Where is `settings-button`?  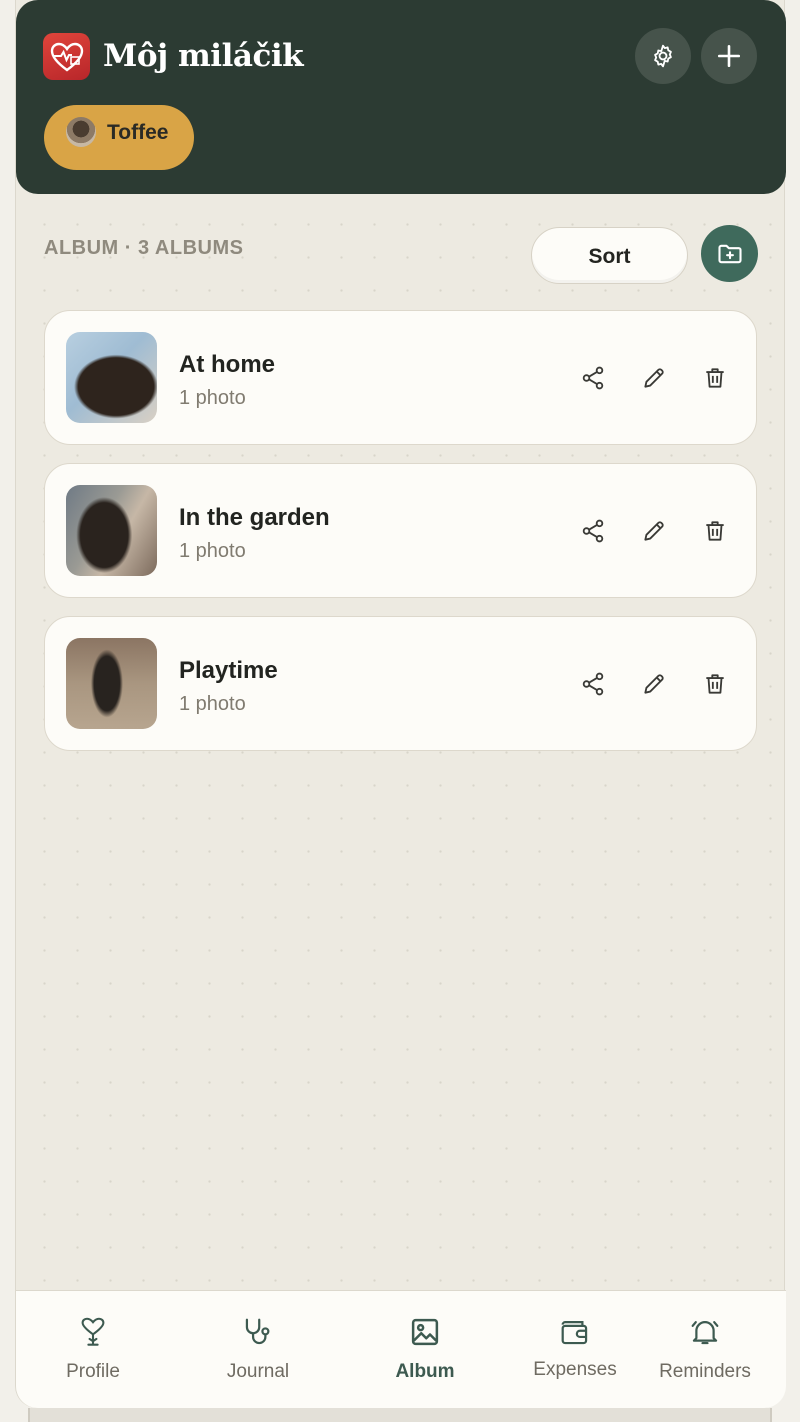
settings-button is located at coordinates (663, 56).